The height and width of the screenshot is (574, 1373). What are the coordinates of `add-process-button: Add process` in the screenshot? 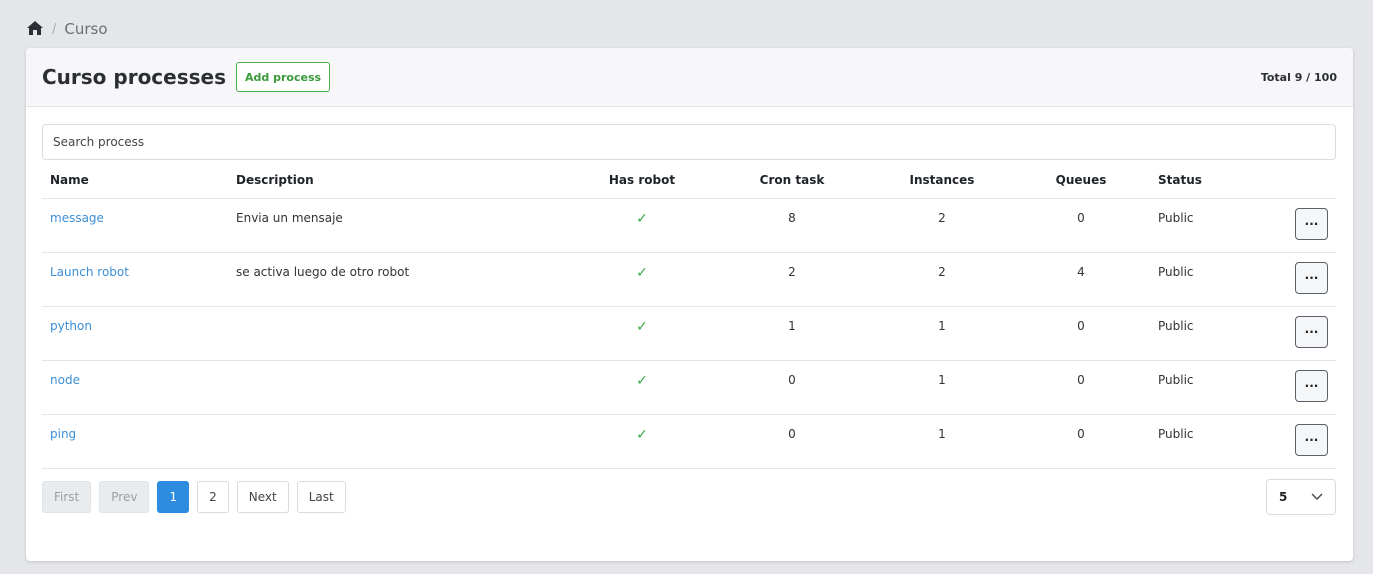 It's located at (283, 77).